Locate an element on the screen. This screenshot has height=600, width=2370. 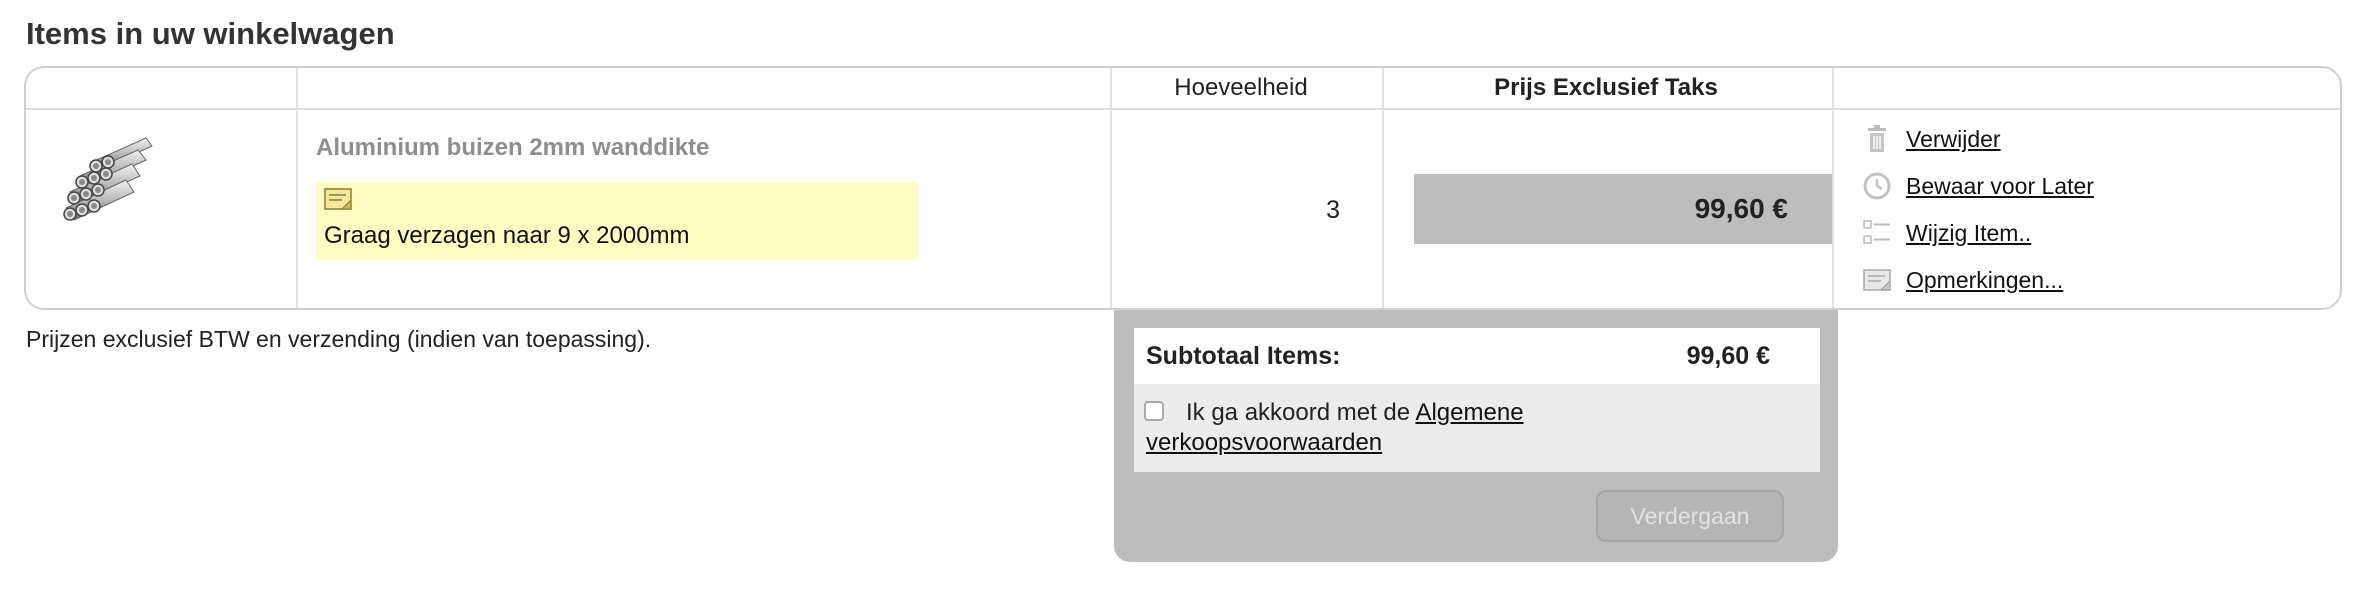
continue-button: Verdergaan is located at coordinates (1690, 516).